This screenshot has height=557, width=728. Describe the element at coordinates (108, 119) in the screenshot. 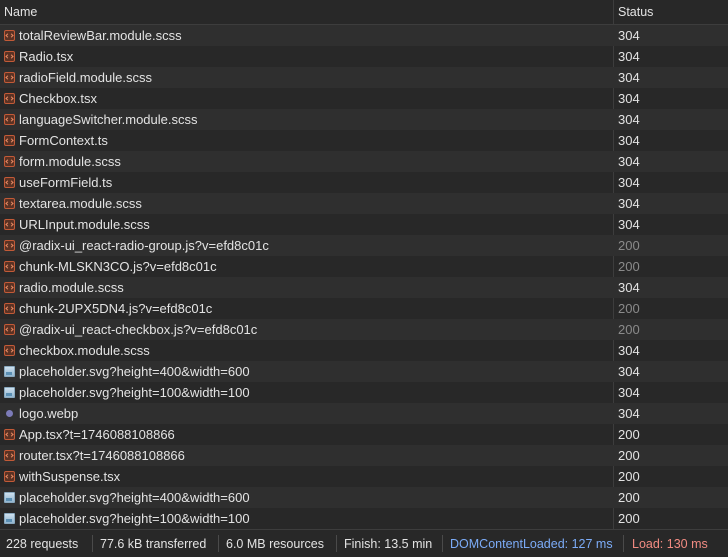

I see `request-name: languageSwitcher.module.scss` at that location.